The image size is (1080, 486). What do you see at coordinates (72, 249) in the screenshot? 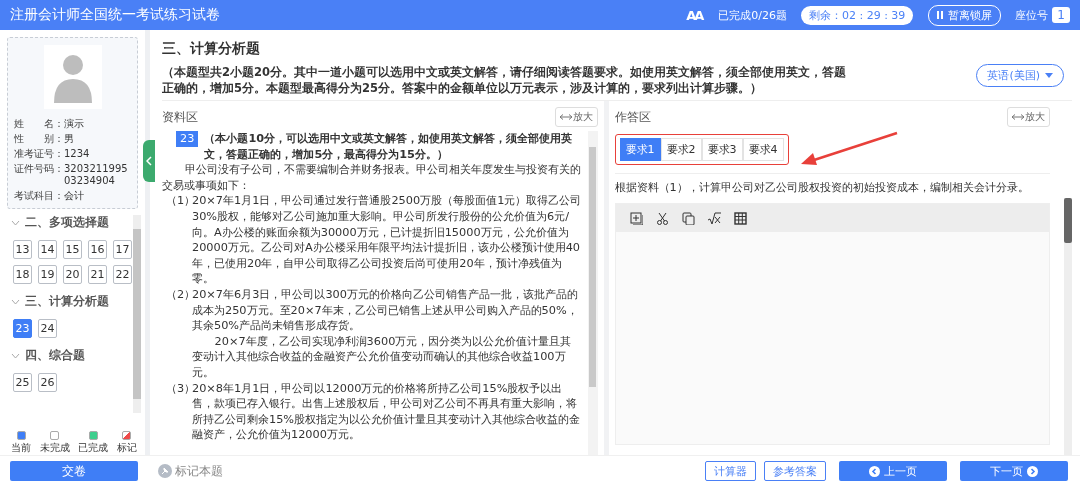
I see `question-number: 15` at bounding box center [72, 249].